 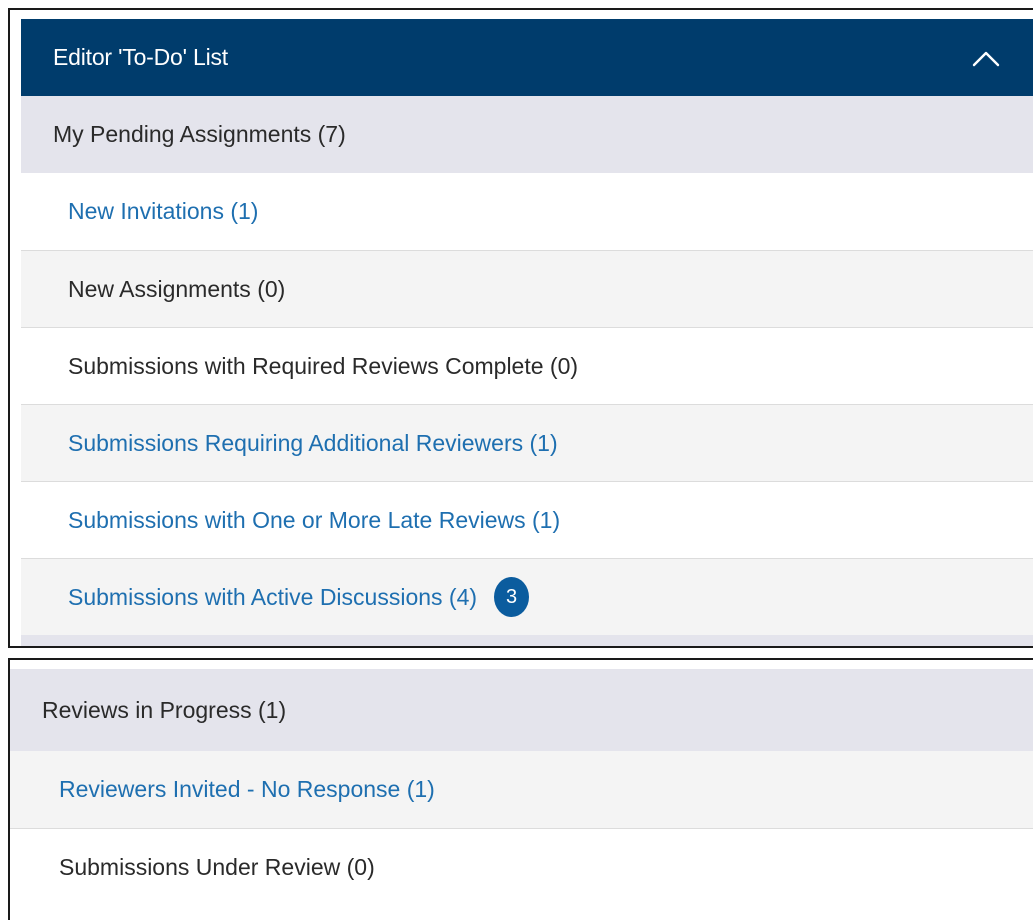 I want to click on list-item-label: New Invitations (1), so click(x=163, y=211).